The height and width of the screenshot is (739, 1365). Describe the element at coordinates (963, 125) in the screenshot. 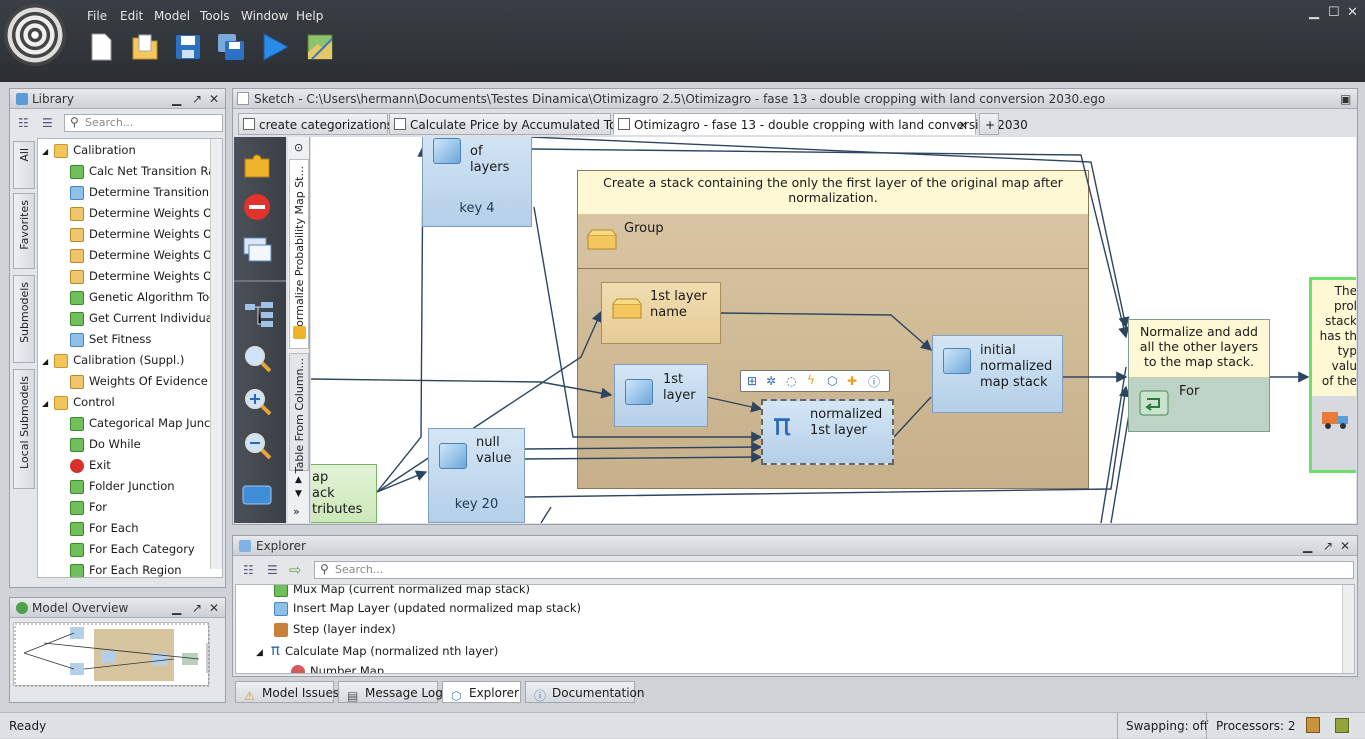

I see `close-tab-icon: ×` at that location.